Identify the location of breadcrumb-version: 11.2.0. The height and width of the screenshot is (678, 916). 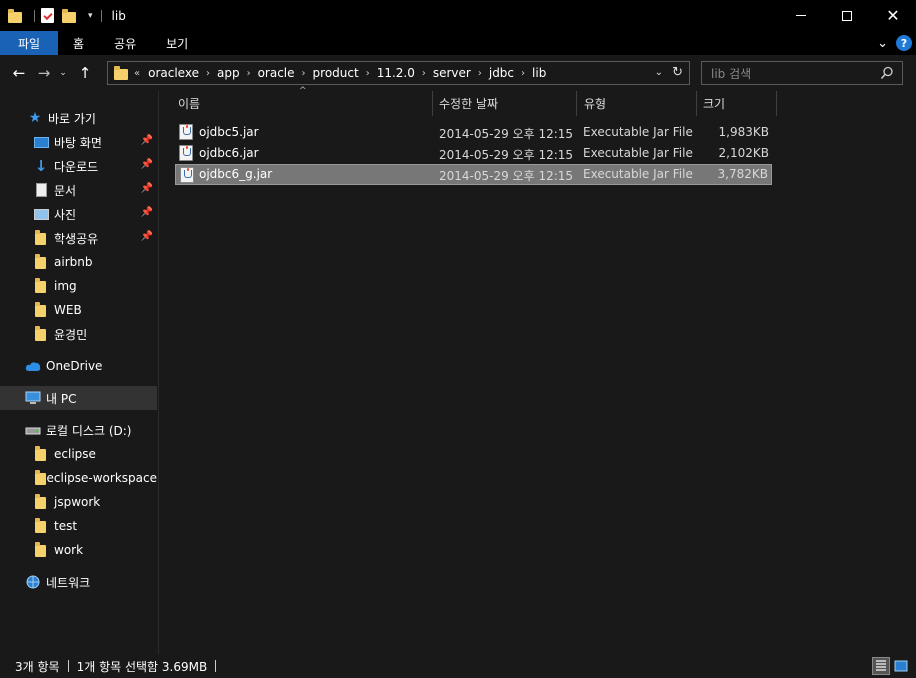
(396, 73).